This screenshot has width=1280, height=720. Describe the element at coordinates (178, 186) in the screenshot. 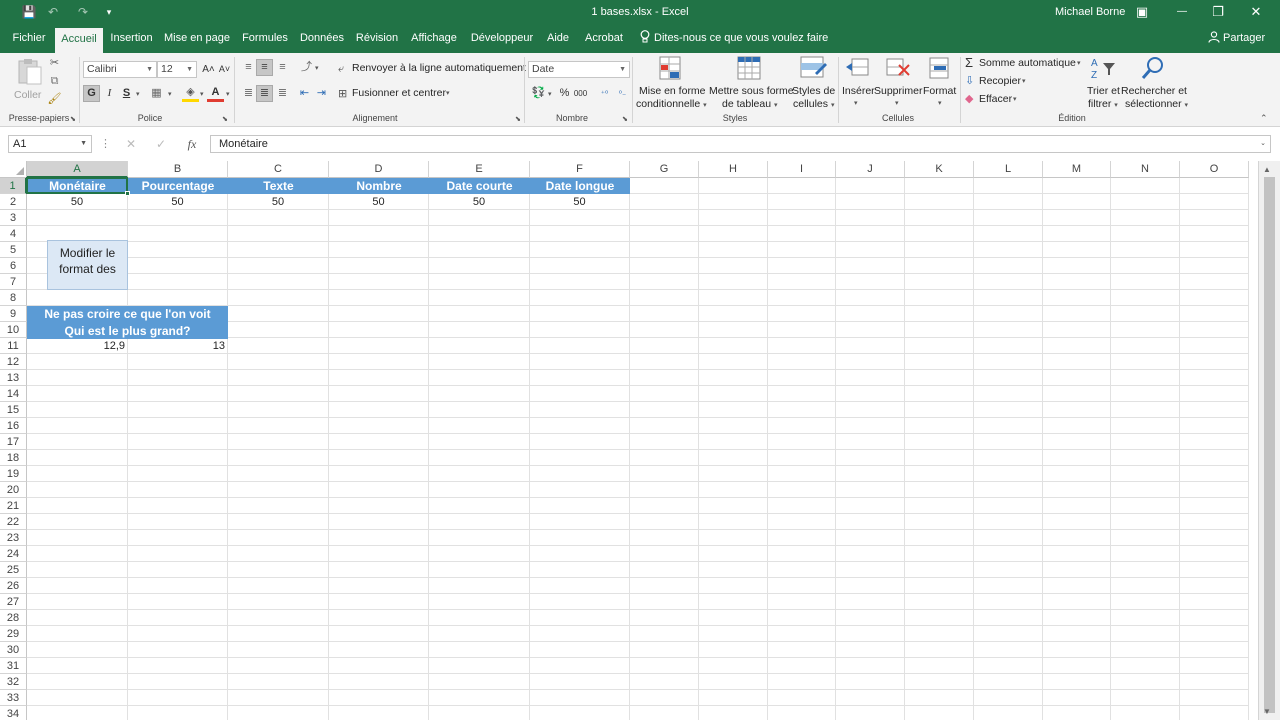

I see `cell-b1: Pourcentage` at that location.